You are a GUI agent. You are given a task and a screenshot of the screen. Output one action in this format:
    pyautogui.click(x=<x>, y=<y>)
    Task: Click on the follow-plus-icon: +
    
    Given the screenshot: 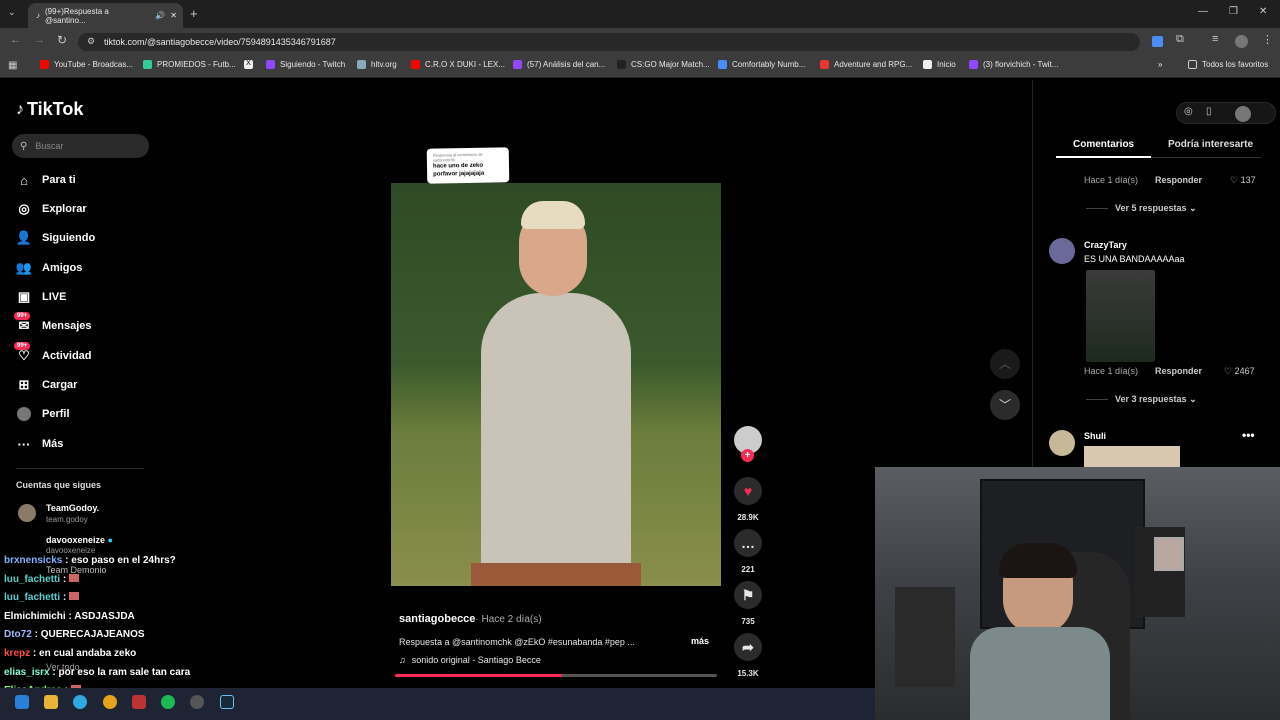 What is the action you would take?
    pyautogui.click(x=747, y=455)
    